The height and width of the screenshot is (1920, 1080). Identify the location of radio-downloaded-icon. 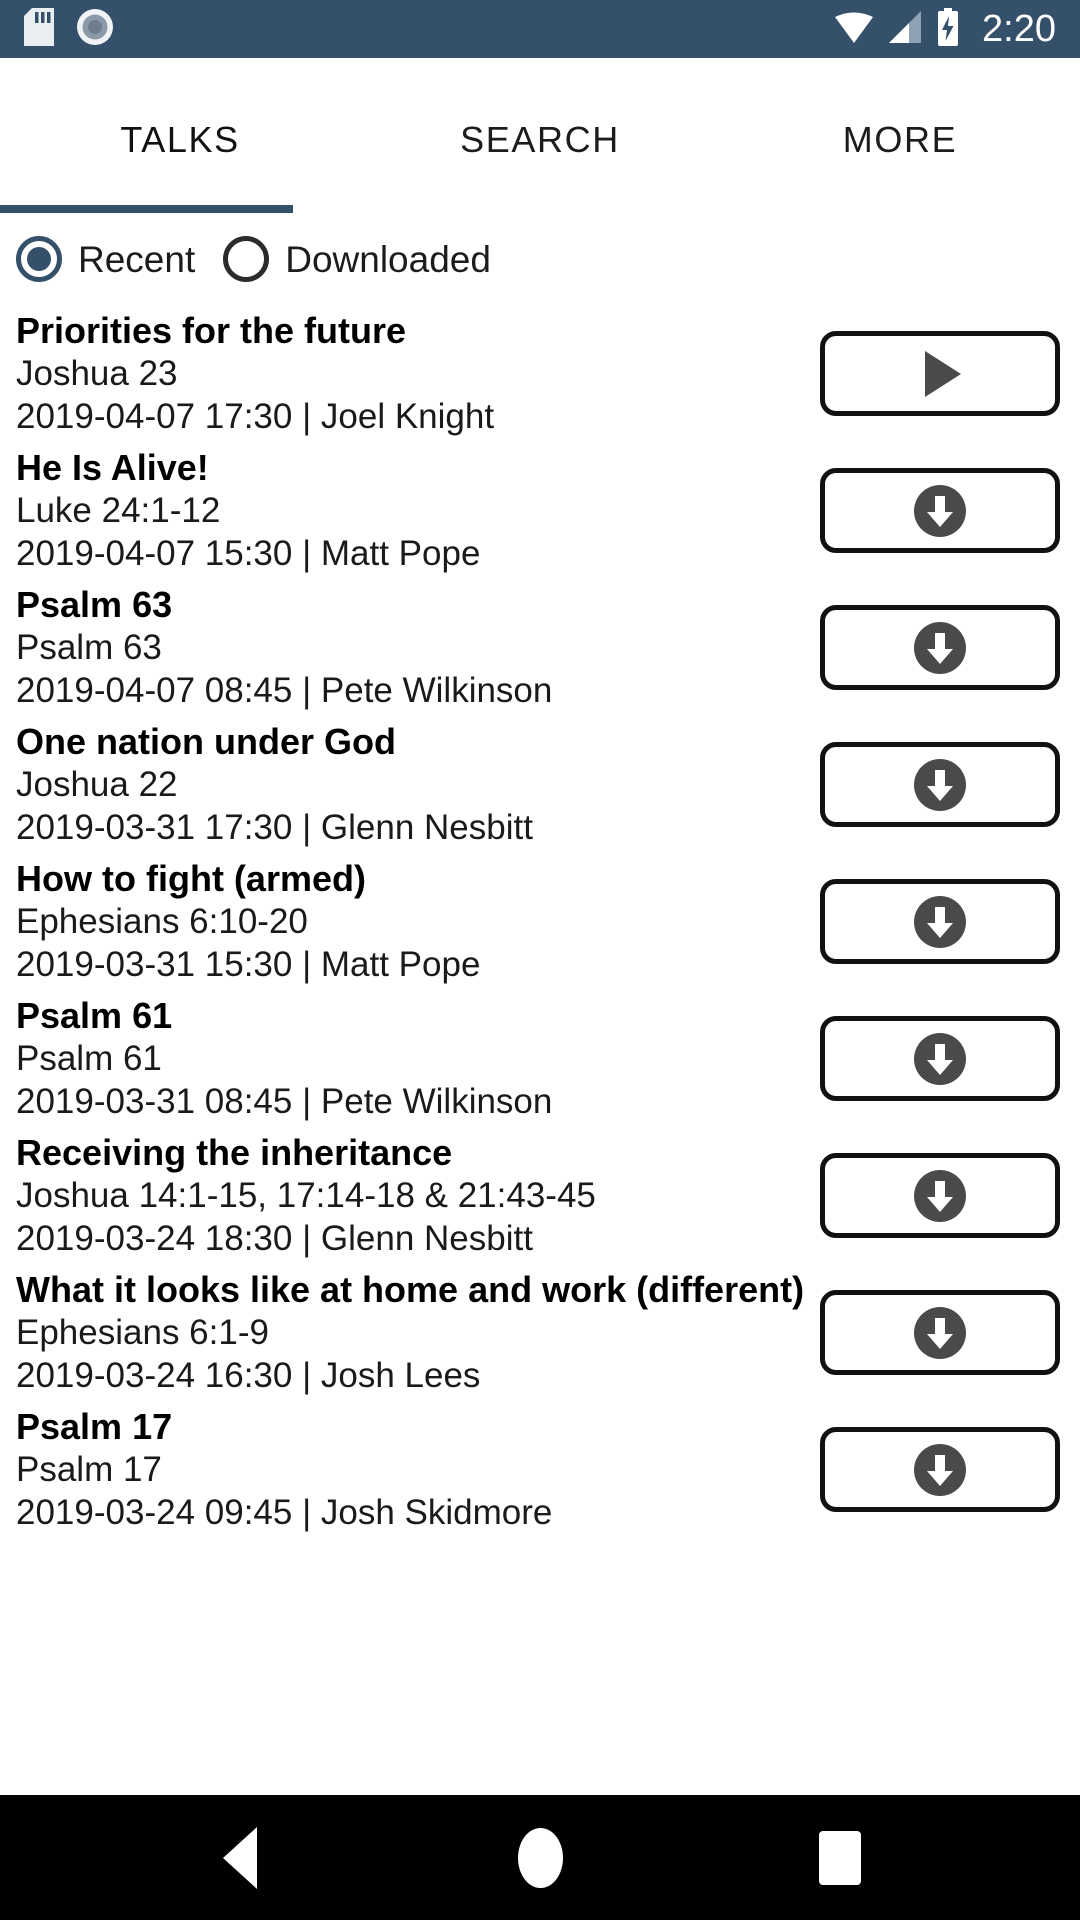
(246, 259).